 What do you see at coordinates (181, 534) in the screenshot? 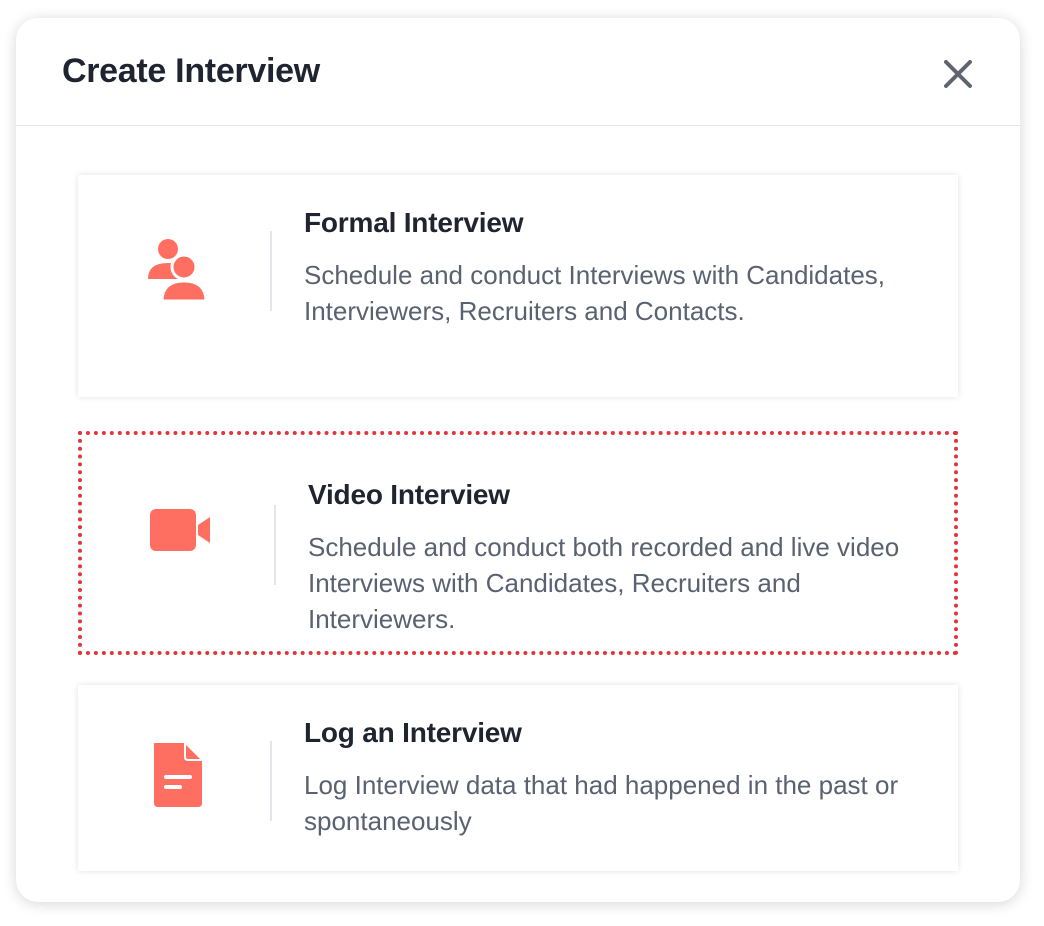
I see `video-camera-icon` at bounding box center [181, 534].